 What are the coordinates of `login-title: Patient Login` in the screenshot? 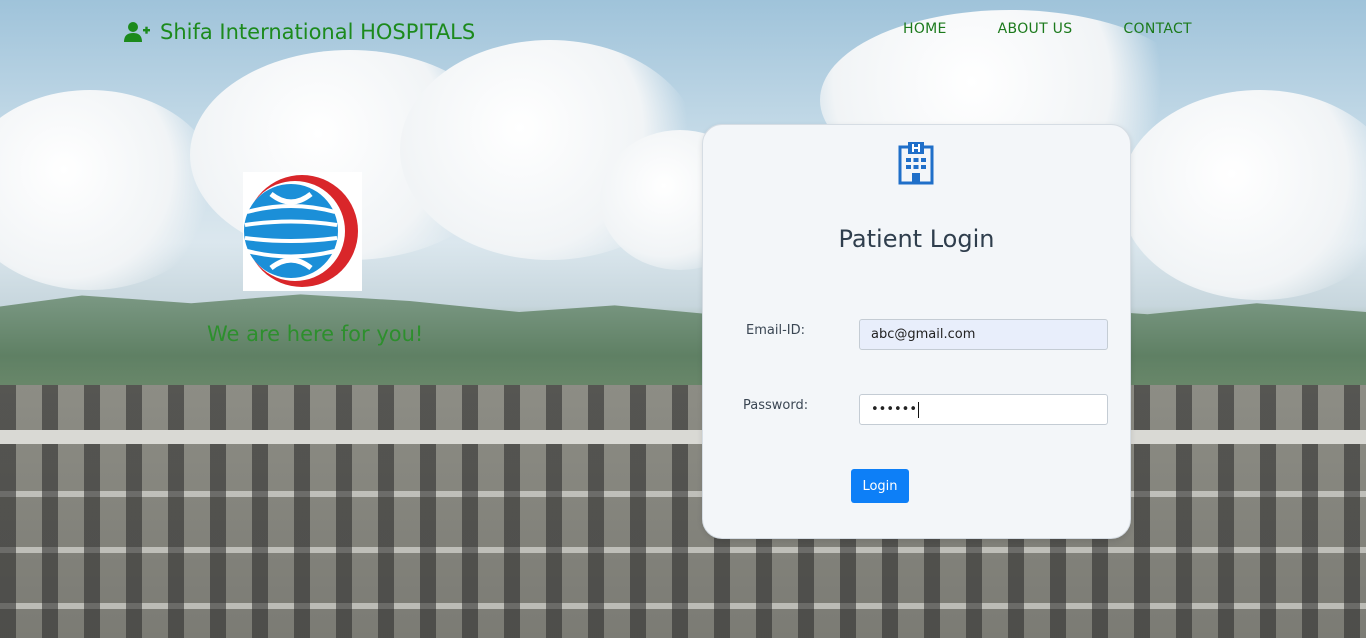 It's located at (916, 239).